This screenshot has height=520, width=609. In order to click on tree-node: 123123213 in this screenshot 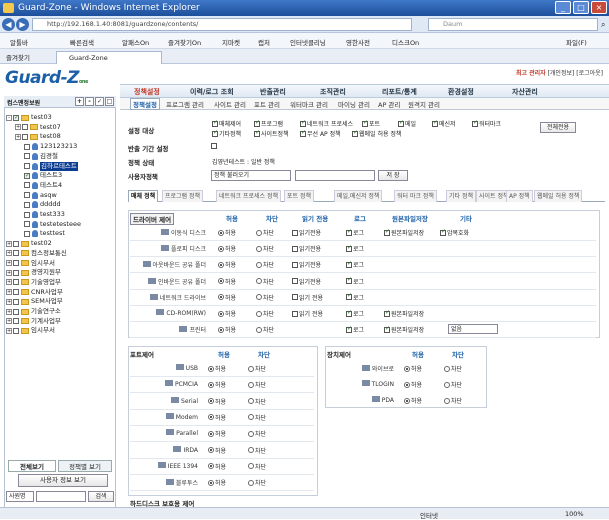, I will do `click(50, 146)`.